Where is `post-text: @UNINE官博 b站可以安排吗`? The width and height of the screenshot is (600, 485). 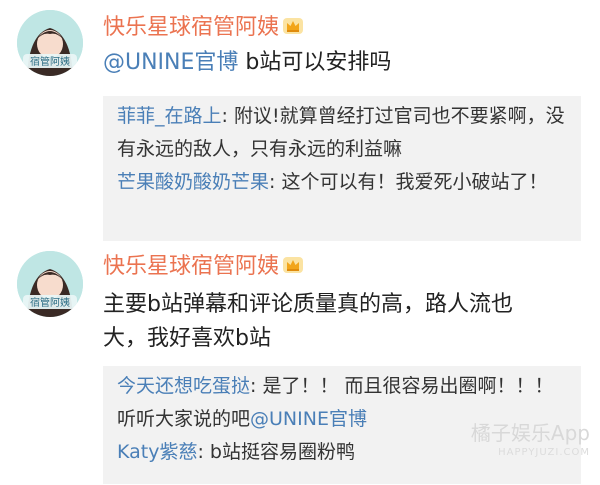
post-text: @UNINE官博 b站可以安排吗 is located at coordinates (338, 63).